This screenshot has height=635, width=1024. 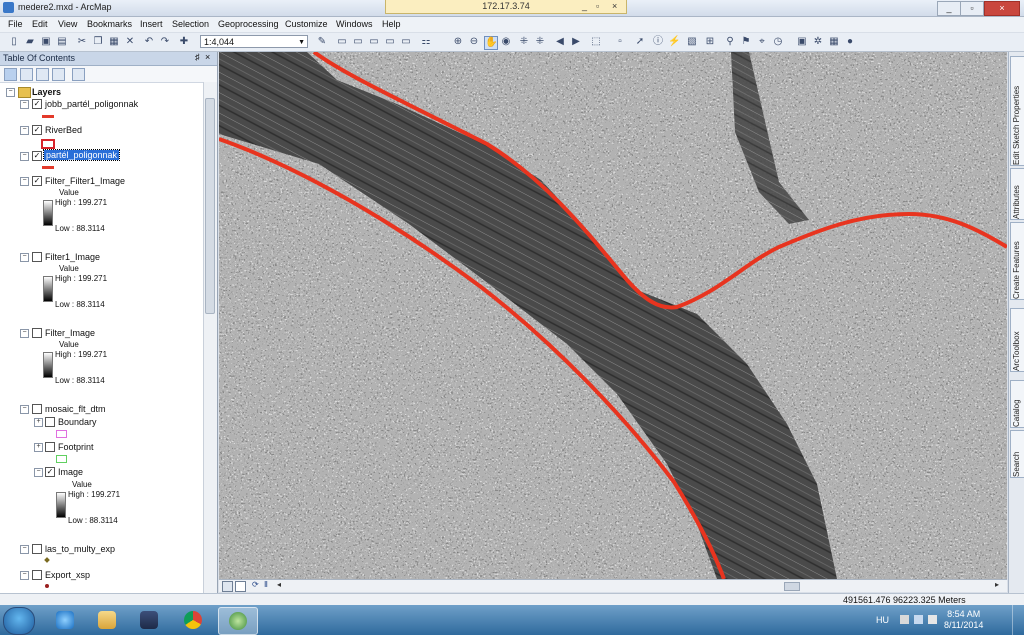 What do you see at coordinates (46, 92) in the screenshot?
I see `layers-root-label: Layers` at bounding box center [46, 92].